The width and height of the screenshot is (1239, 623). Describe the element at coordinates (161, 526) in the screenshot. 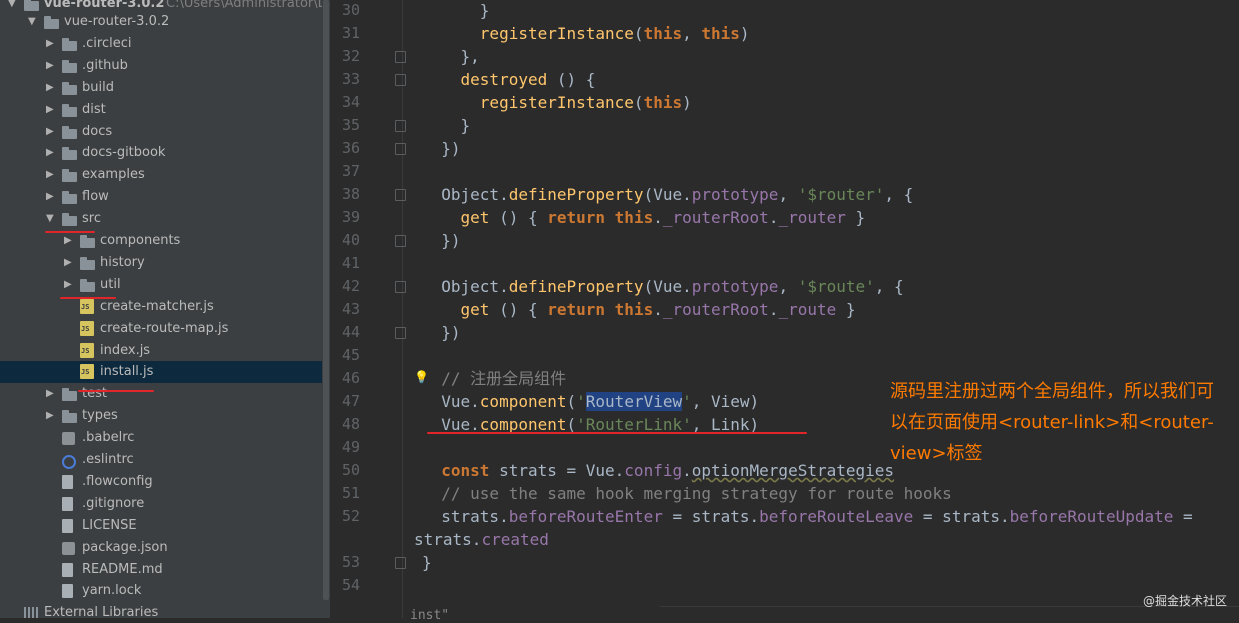

I see `tree-item: LICENSE` at that location.